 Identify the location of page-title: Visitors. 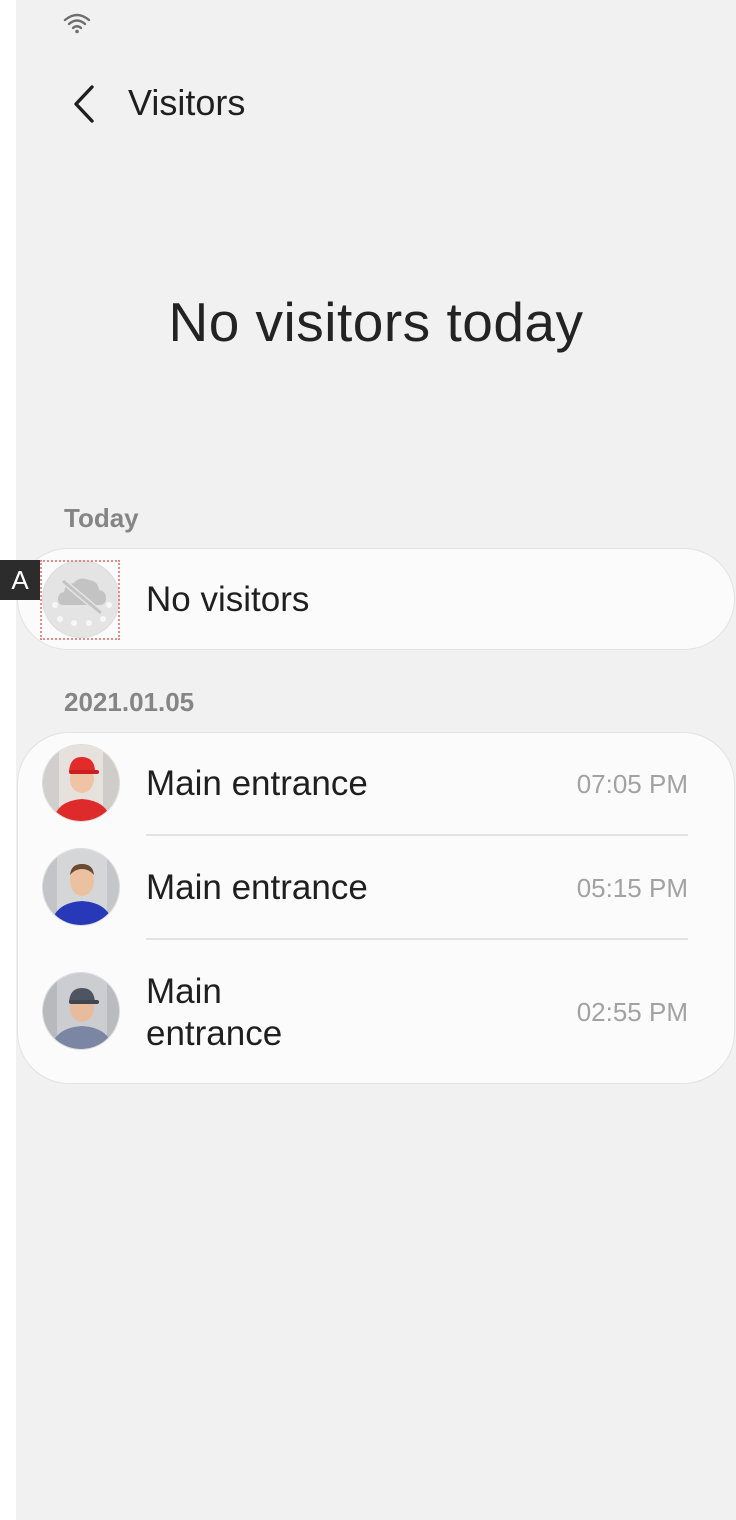
(187, 102).